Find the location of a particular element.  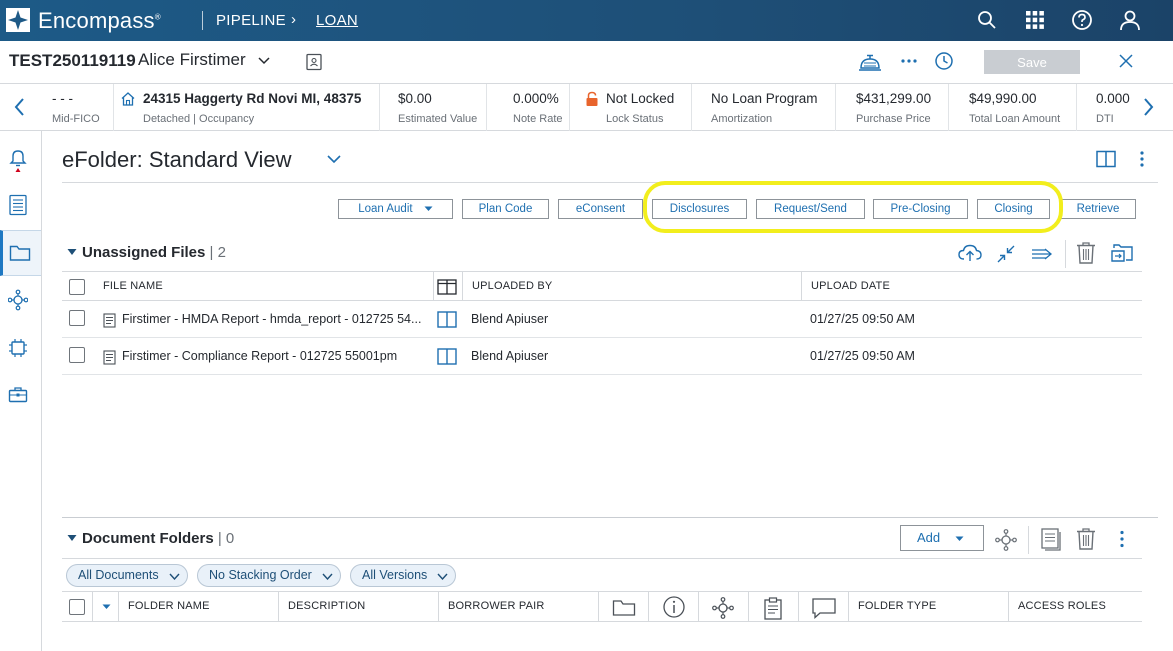

delete-folder-trash-icon is located at coordinates (1086, 539).